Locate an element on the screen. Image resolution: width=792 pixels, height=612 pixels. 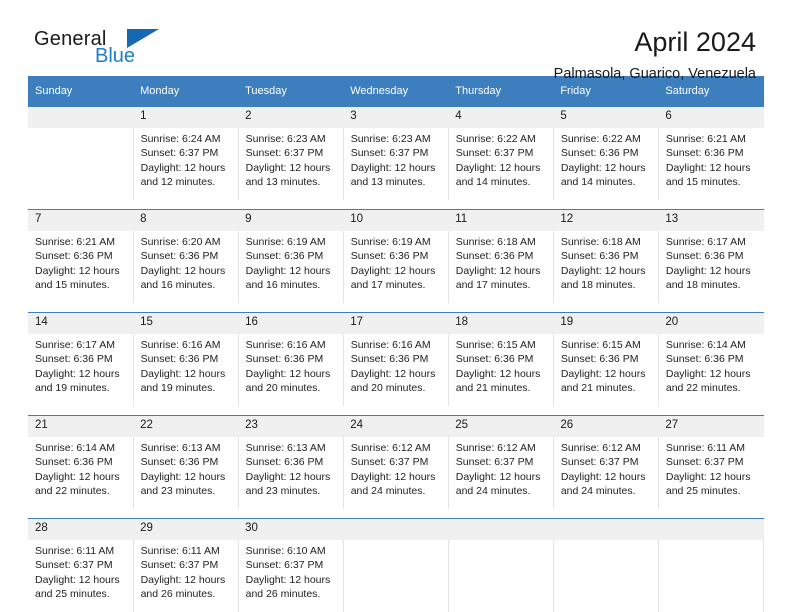
day-daylight-line2-text: and 23 minutes. is located at coordinates (283, 491).